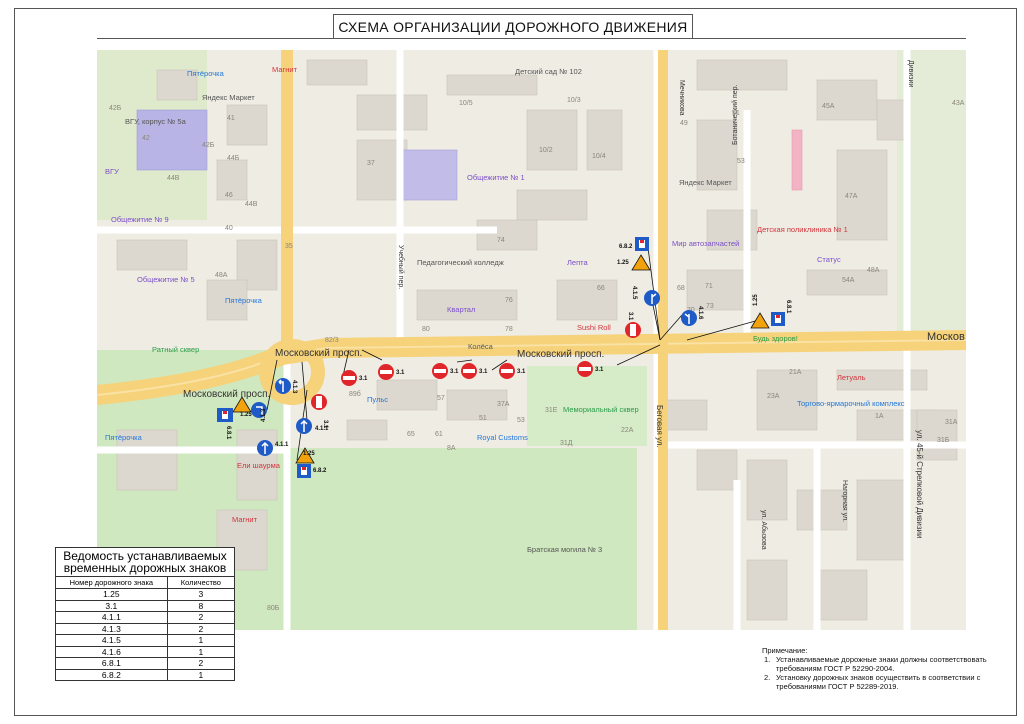 This screenshot has height=724, width=1024. I want to click on svg-text: 22А, so click(627, 430).